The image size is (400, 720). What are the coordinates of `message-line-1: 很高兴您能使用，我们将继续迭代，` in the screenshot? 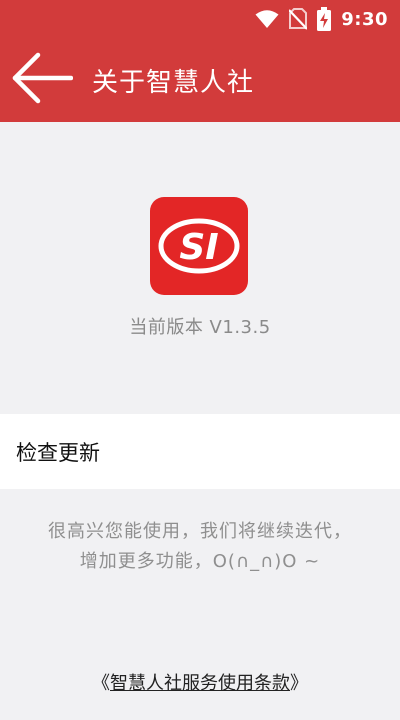 It's located at (200, 531).